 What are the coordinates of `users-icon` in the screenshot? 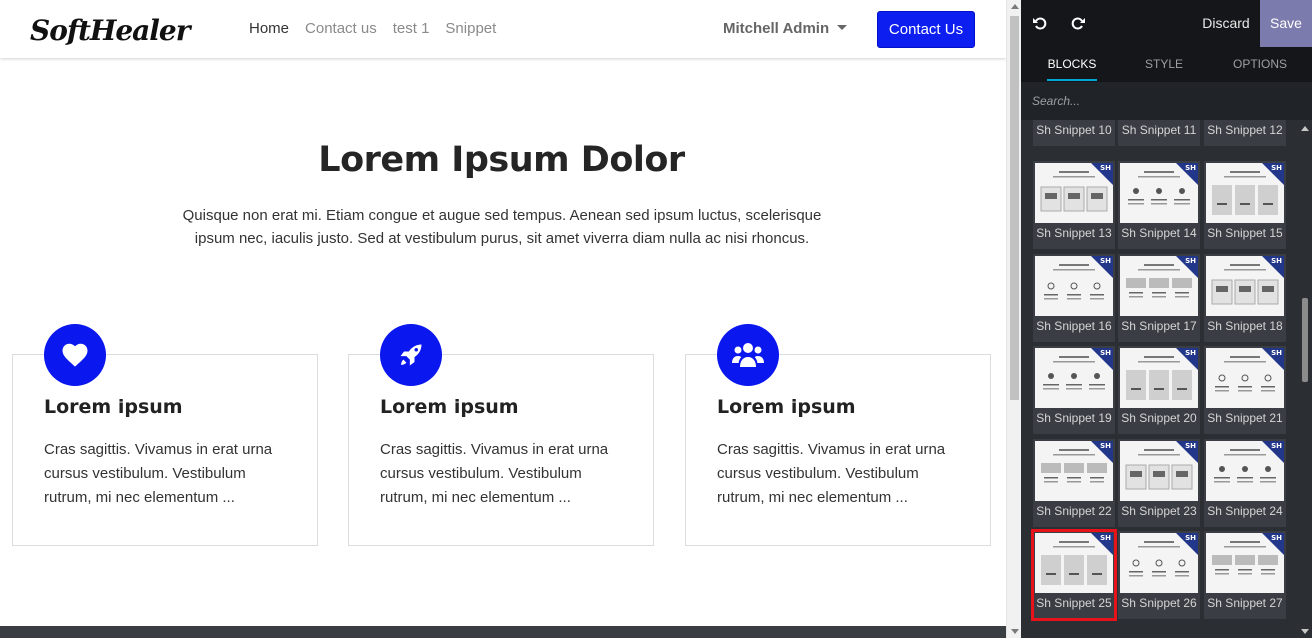 It's located at (748, 355).